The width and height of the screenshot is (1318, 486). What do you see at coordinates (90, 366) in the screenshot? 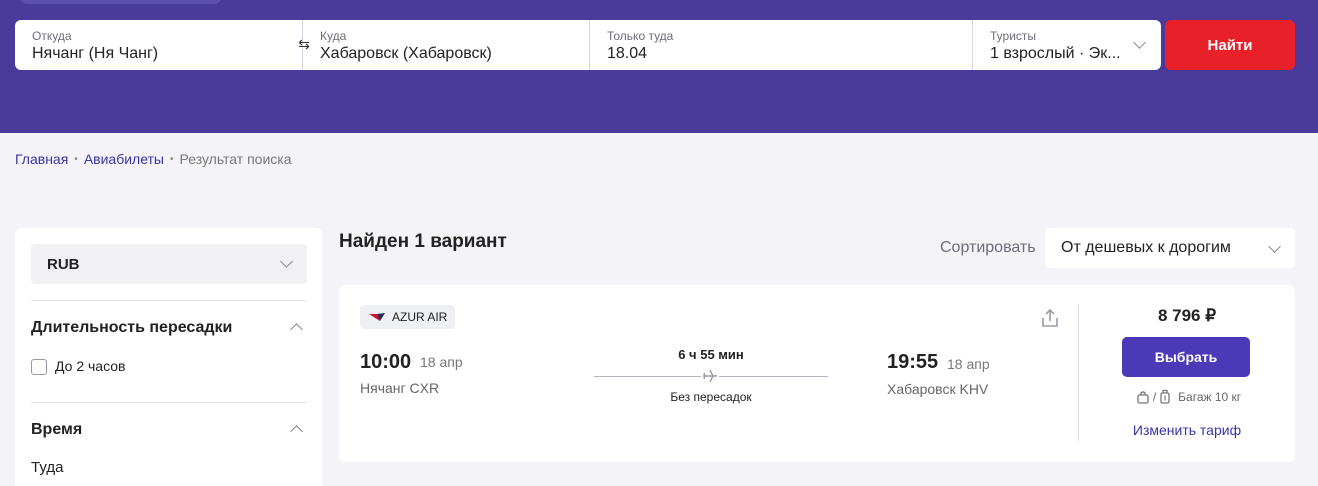
I see `transfer-option-label: До 2 часов` at bounding box center [90, 366].